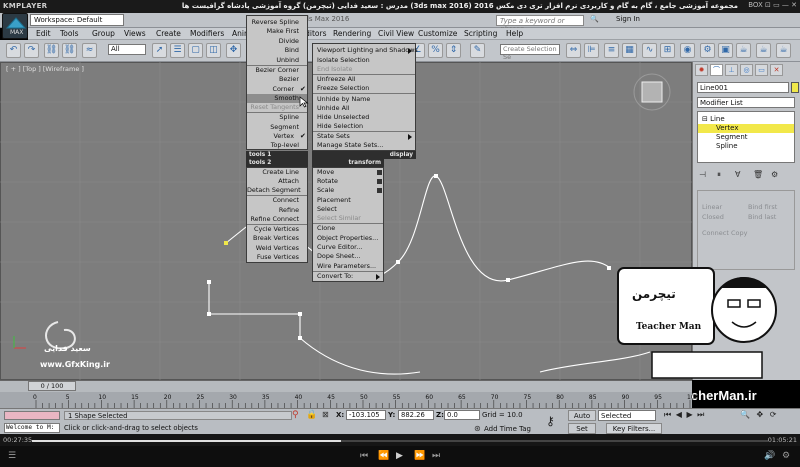  Describe the element at coordinates (159, 50) in the screenshot. I see `select-object-icon: ➚` at that location.